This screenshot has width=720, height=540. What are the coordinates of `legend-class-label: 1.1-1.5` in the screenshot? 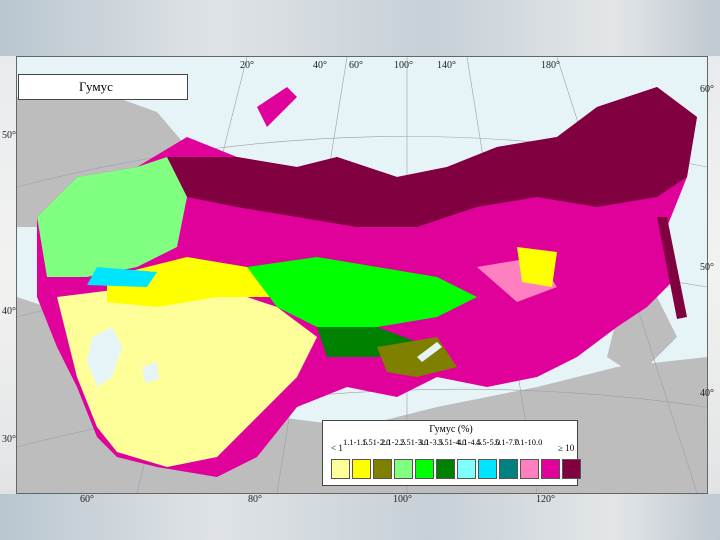 It's located at (355, 442).